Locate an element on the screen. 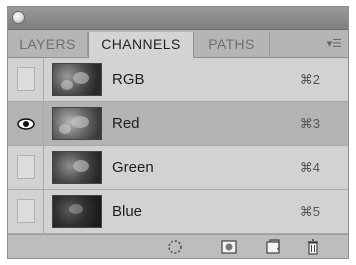 The image size is (356, 265). trash-icon is located at coordinates (313, 247).